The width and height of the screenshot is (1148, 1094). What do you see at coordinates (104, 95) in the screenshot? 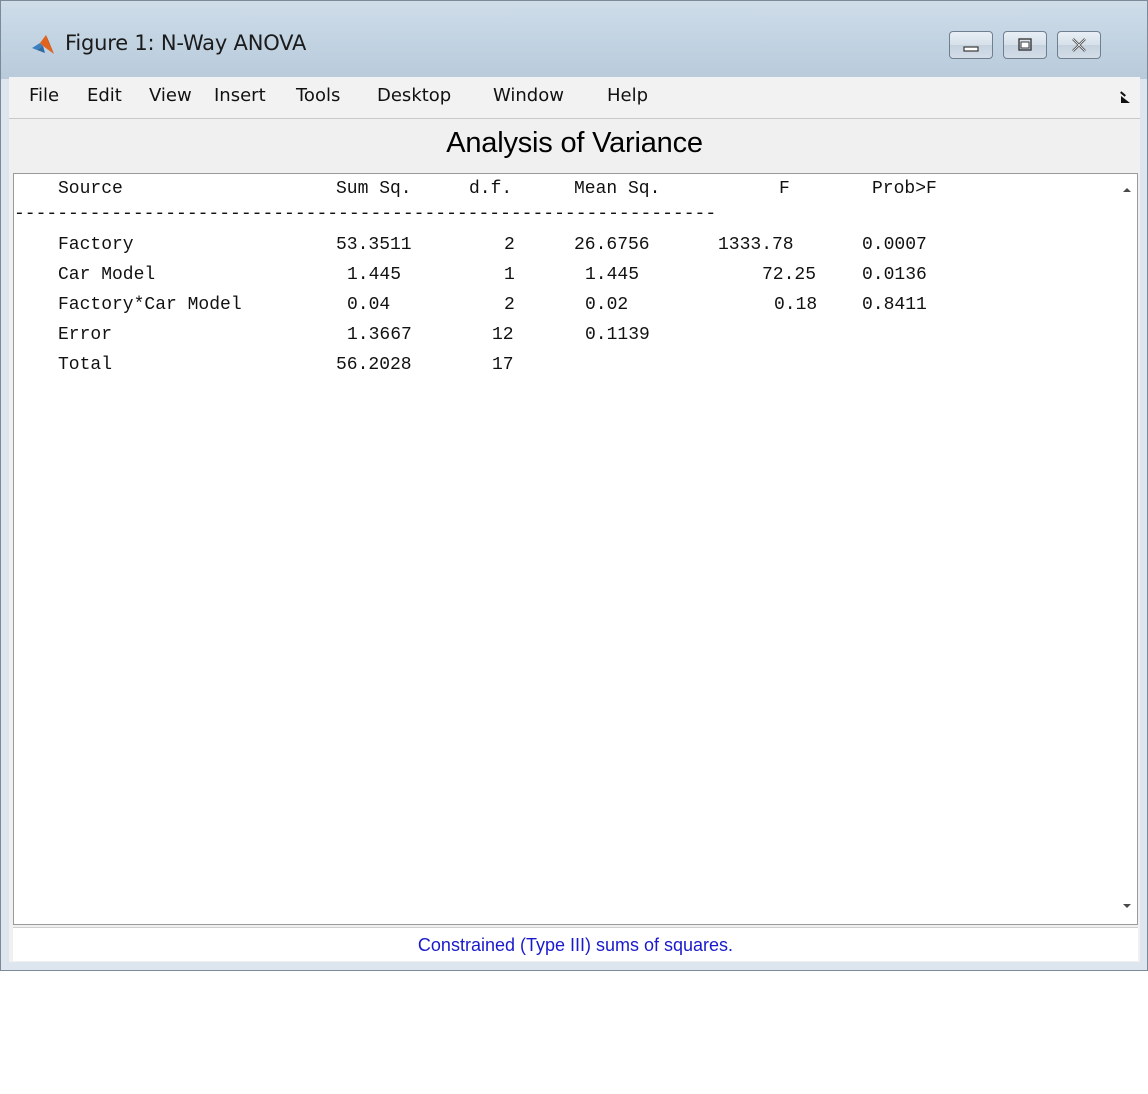
I see `menu-edit: Edit` at bounding box center [104, 95].